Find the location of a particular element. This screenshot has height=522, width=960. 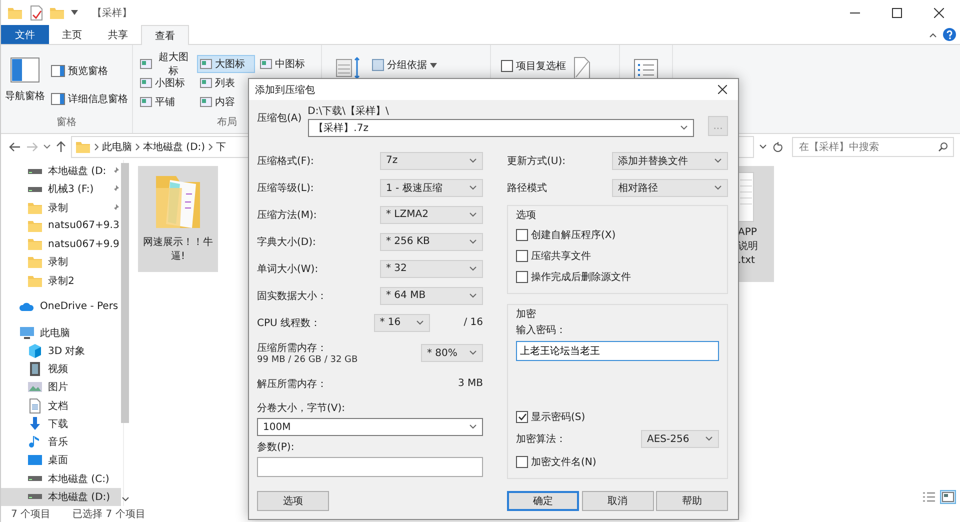

parameters-field is located at coordinates (370, 467).